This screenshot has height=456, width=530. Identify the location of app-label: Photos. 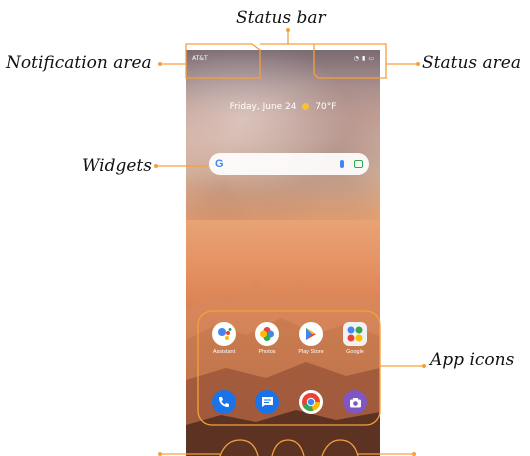
(267, 352).